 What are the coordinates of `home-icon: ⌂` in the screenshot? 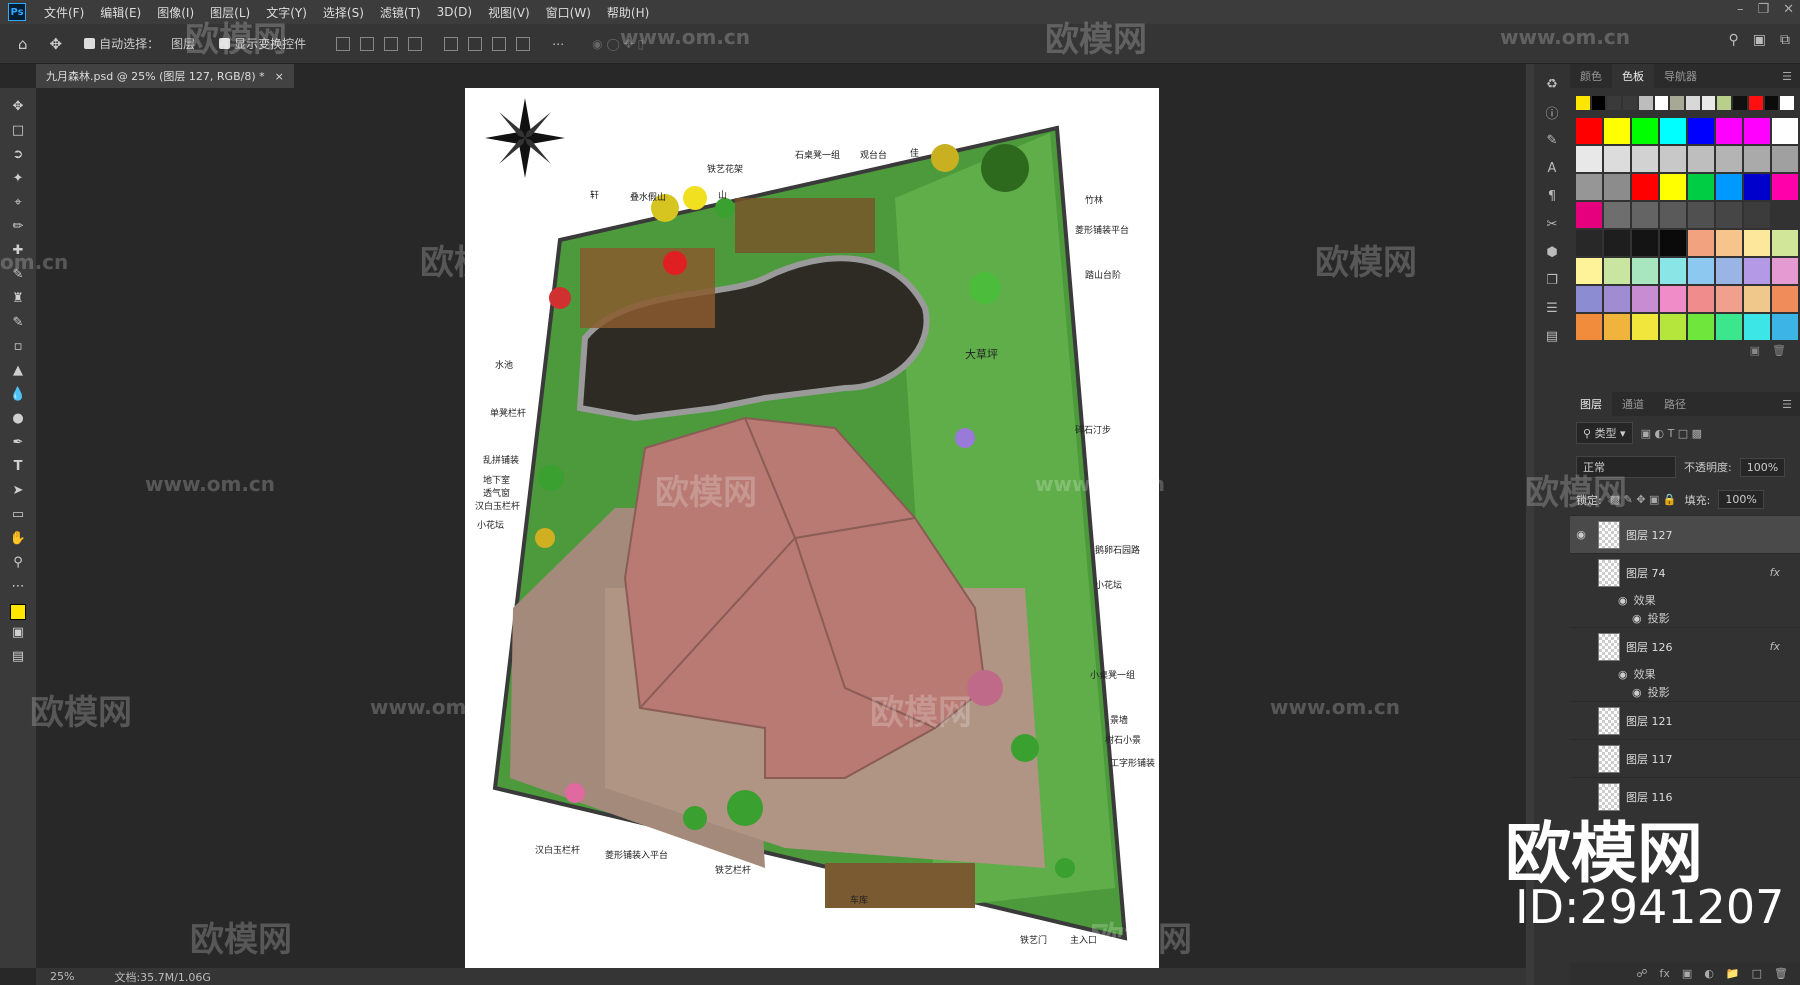 It's located at (23, 44).